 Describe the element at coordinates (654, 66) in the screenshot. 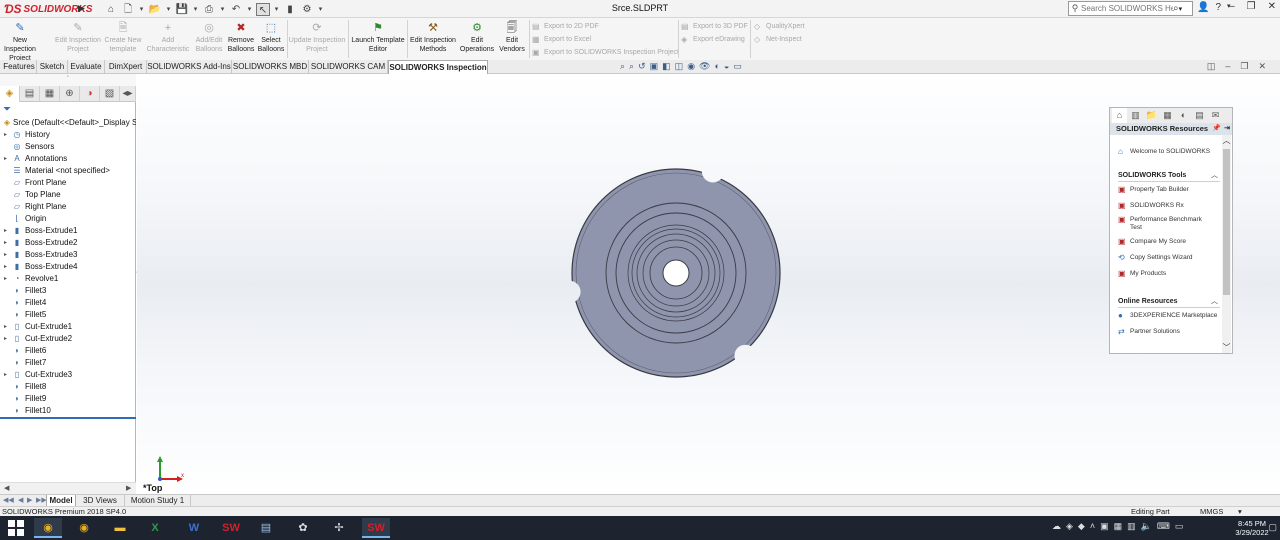

I see `section-view-icon: ▣` at that location.